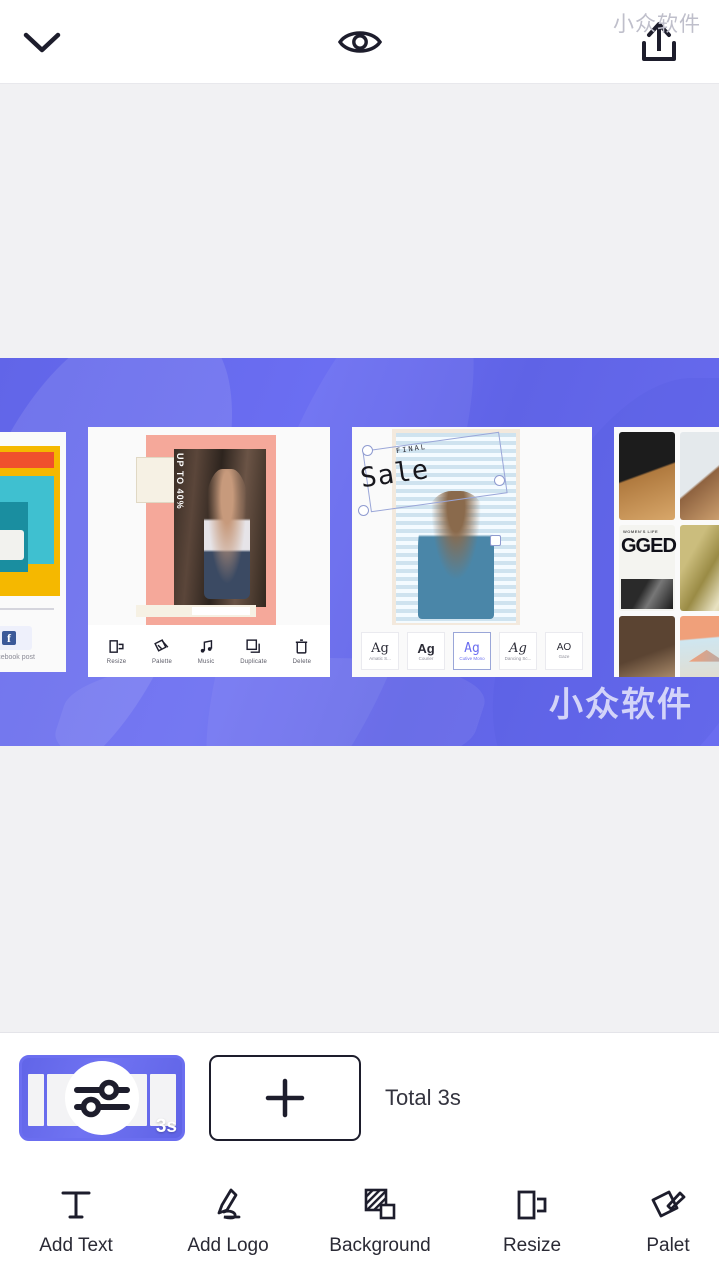 Image resolution: width=719 pixels, height=1280 pixels. I want to click on text-icon, so click(76, 1204).